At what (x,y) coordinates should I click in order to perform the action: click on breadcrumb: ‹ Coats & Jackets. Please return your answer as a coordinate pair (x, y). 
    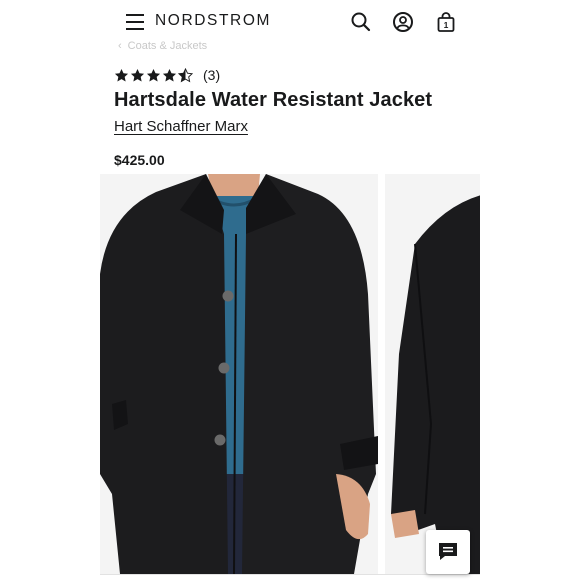
    Looking at the image, I should click on (162, 46).